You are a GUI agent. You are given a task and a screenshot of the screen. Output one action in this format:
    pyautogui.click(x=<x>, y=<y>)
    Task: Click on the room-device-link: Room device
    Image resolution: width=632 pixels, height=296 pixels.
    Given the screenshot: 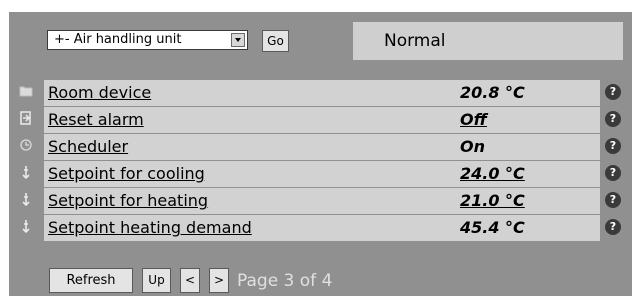 What is the action you would take?
    pyautogui.click(x=99, y=92)
    